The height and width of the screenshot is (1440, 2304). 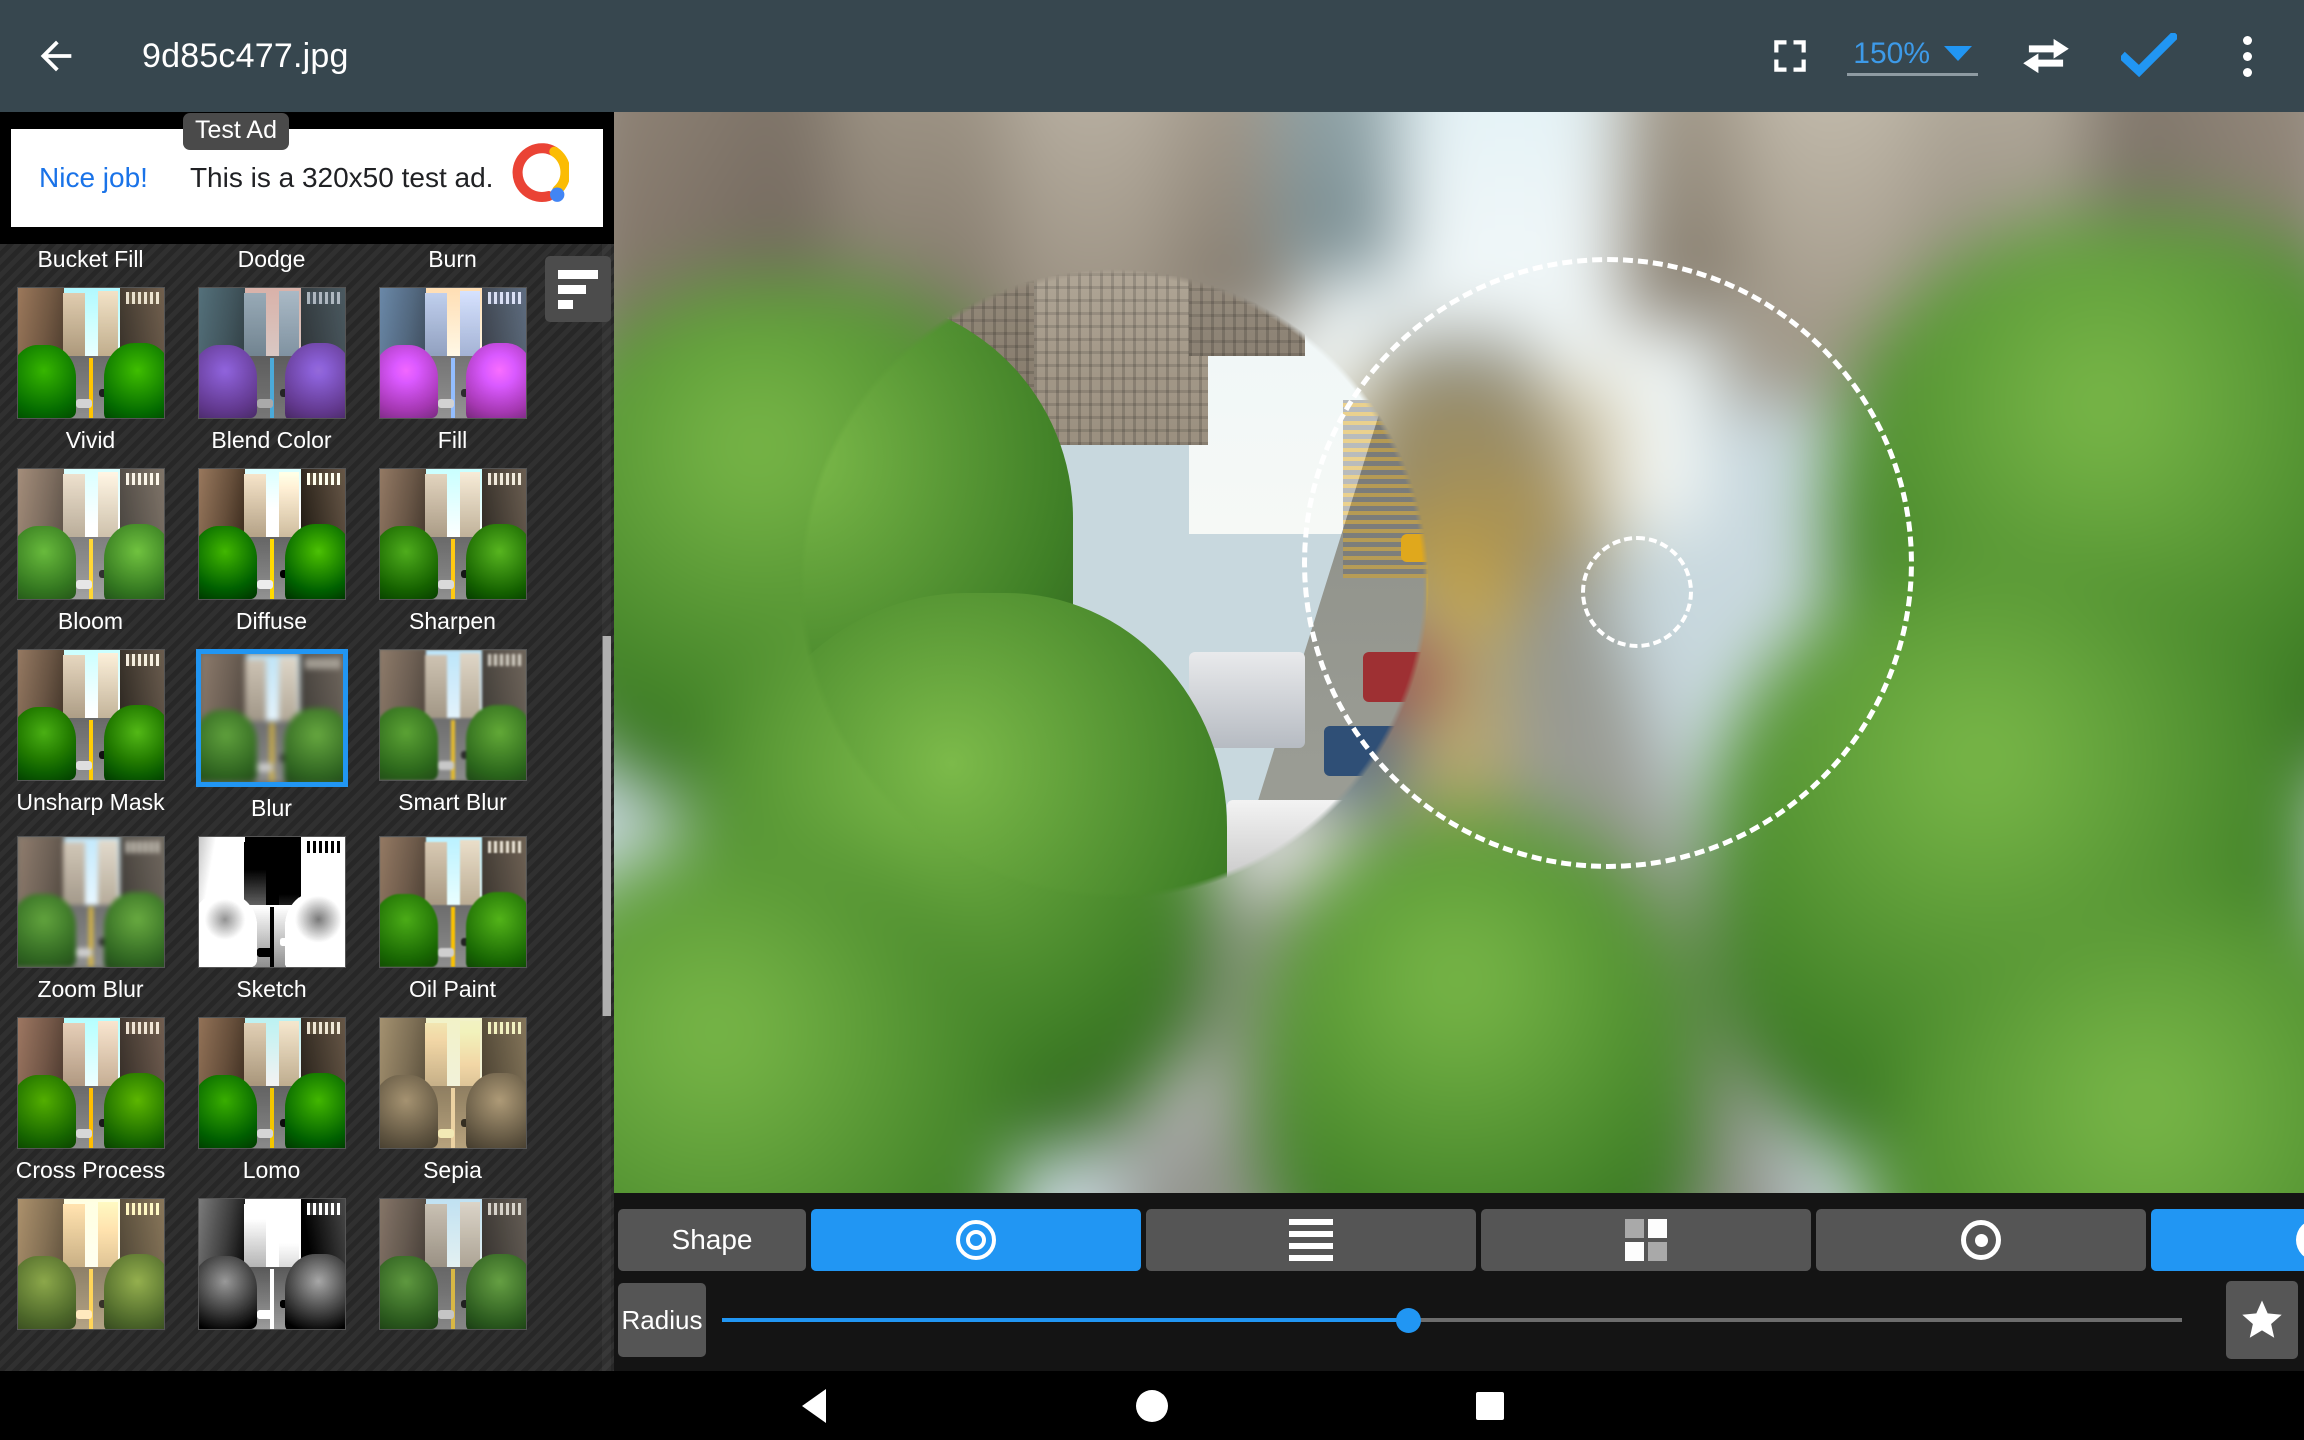 I want to click on filter-label: Sepia, so click(x=452, y=1170).